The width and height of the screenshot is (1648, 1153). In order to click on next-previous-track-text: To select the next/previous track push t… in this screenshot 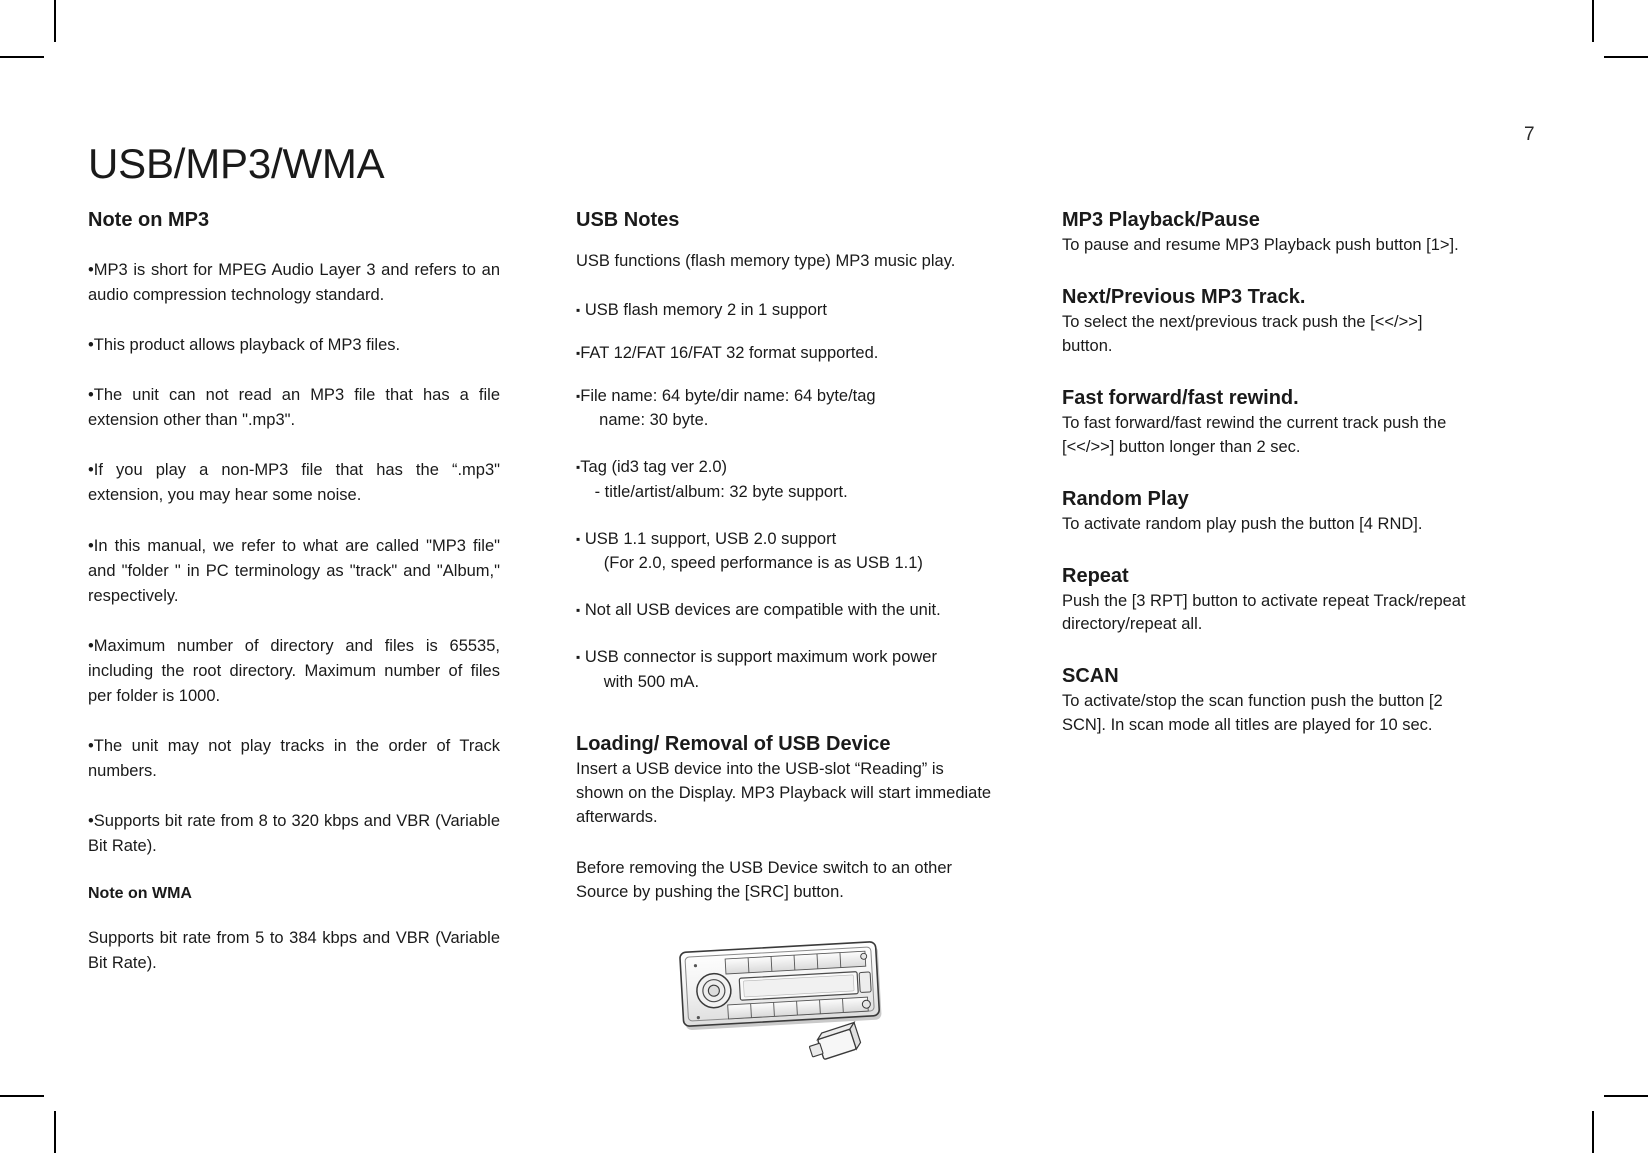, I will do `click(1242, 333)`.